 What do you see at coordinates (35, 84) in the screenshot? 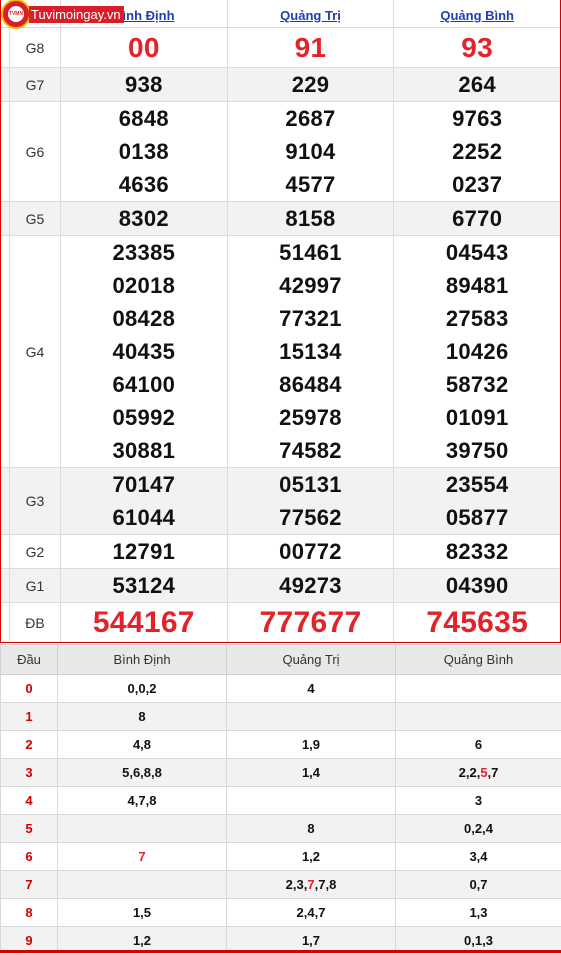
I see `prize-label: G7` at bounding box center [35, 84].